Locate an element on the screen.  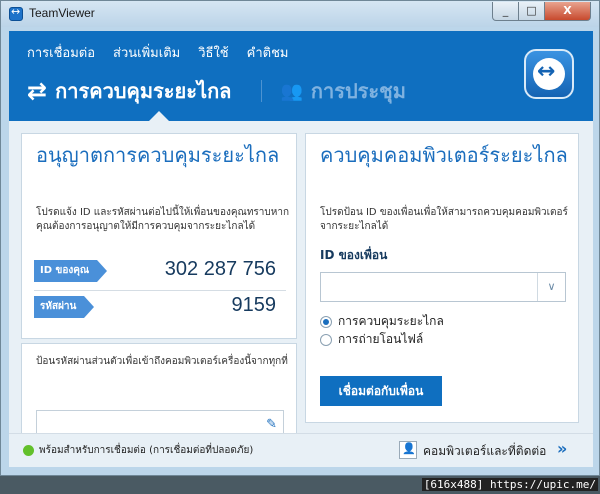
tab-remote-control: ⇄ การควบคุมระยะไกล is located at coordinates (129, 91).